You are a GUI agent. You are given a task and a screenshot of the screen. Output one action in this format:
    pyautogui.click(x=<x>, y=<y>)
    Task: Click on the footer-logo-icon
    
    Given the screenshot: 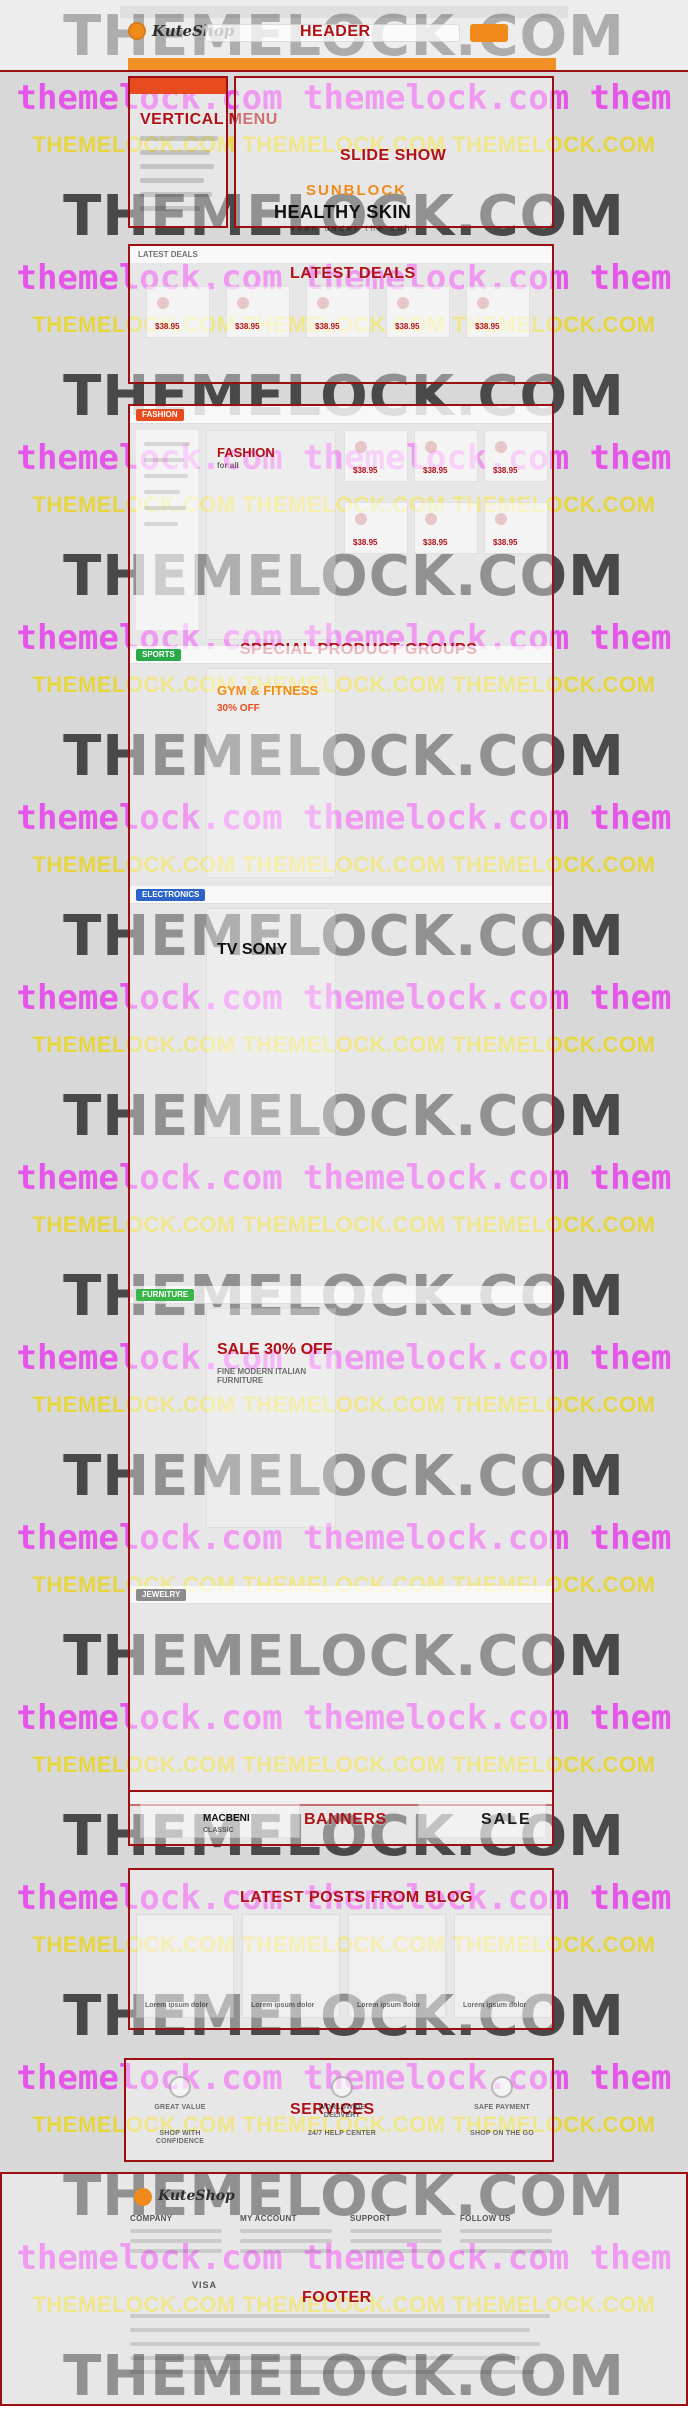 What is the action you would take?
    pyautogui.click(x=143, y=2197)
    